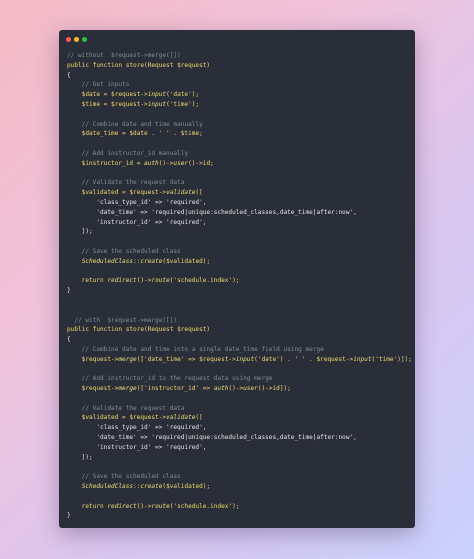 The height and width of the screenshot is (559, 474). I want to click on code-token: route, so click(160, 506).